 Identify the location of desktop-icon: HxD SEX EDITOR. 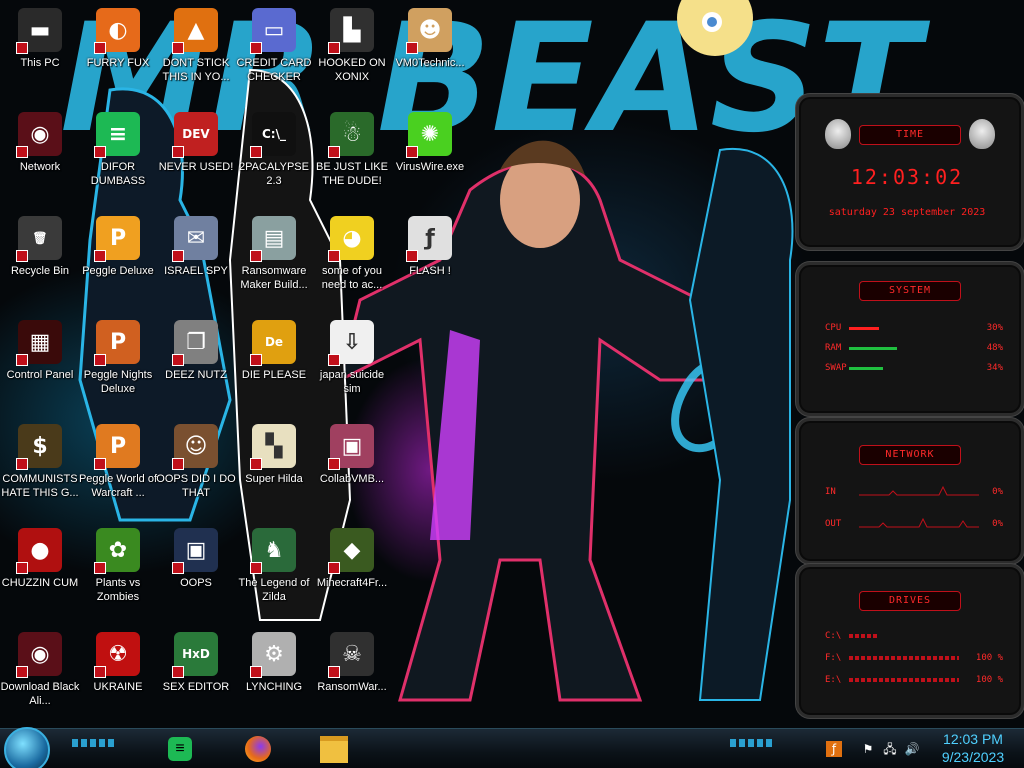
(196, 678).